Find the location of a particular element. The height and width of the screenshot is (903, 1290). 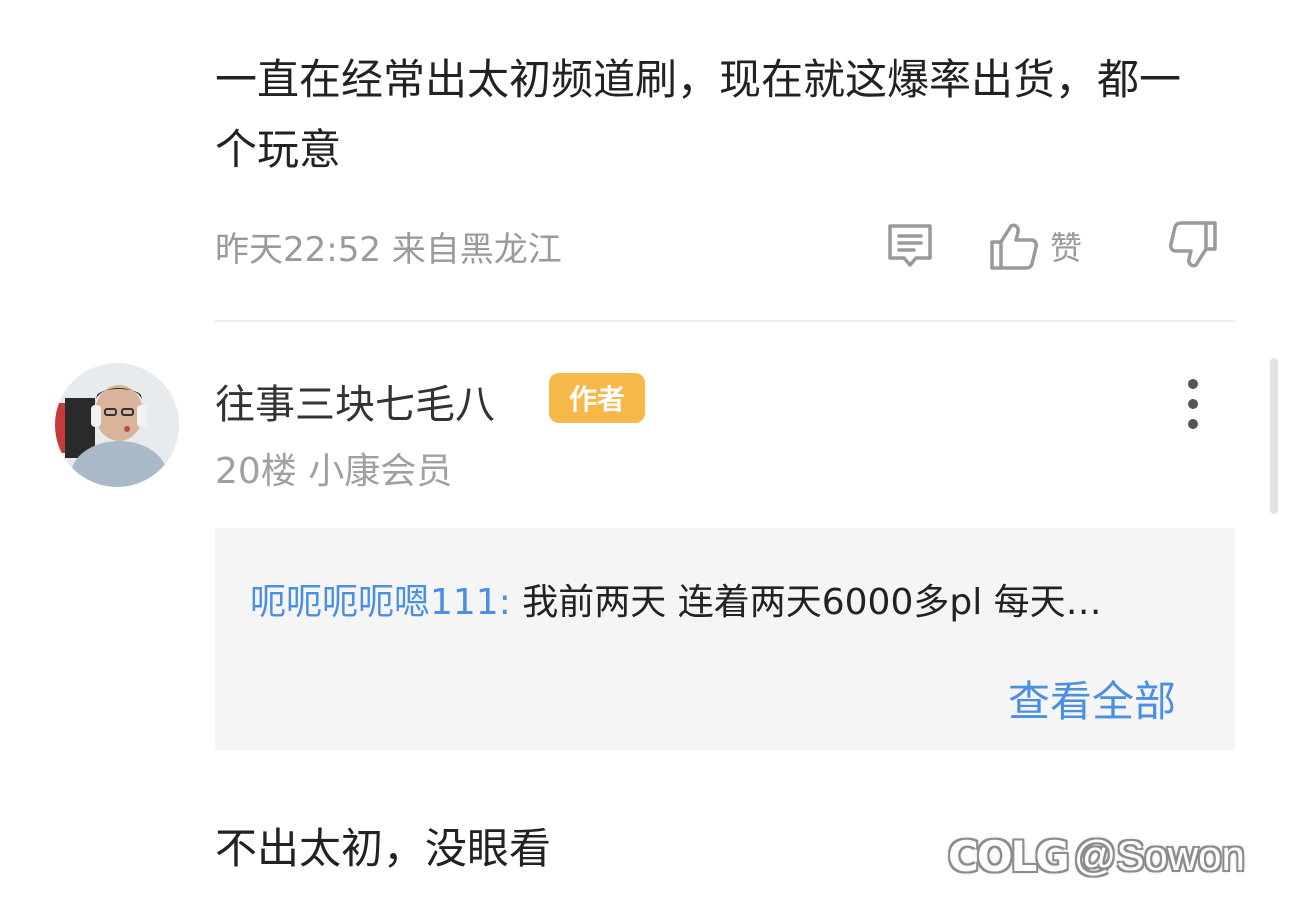

more-options-button is located at coordinates (1193, 404).